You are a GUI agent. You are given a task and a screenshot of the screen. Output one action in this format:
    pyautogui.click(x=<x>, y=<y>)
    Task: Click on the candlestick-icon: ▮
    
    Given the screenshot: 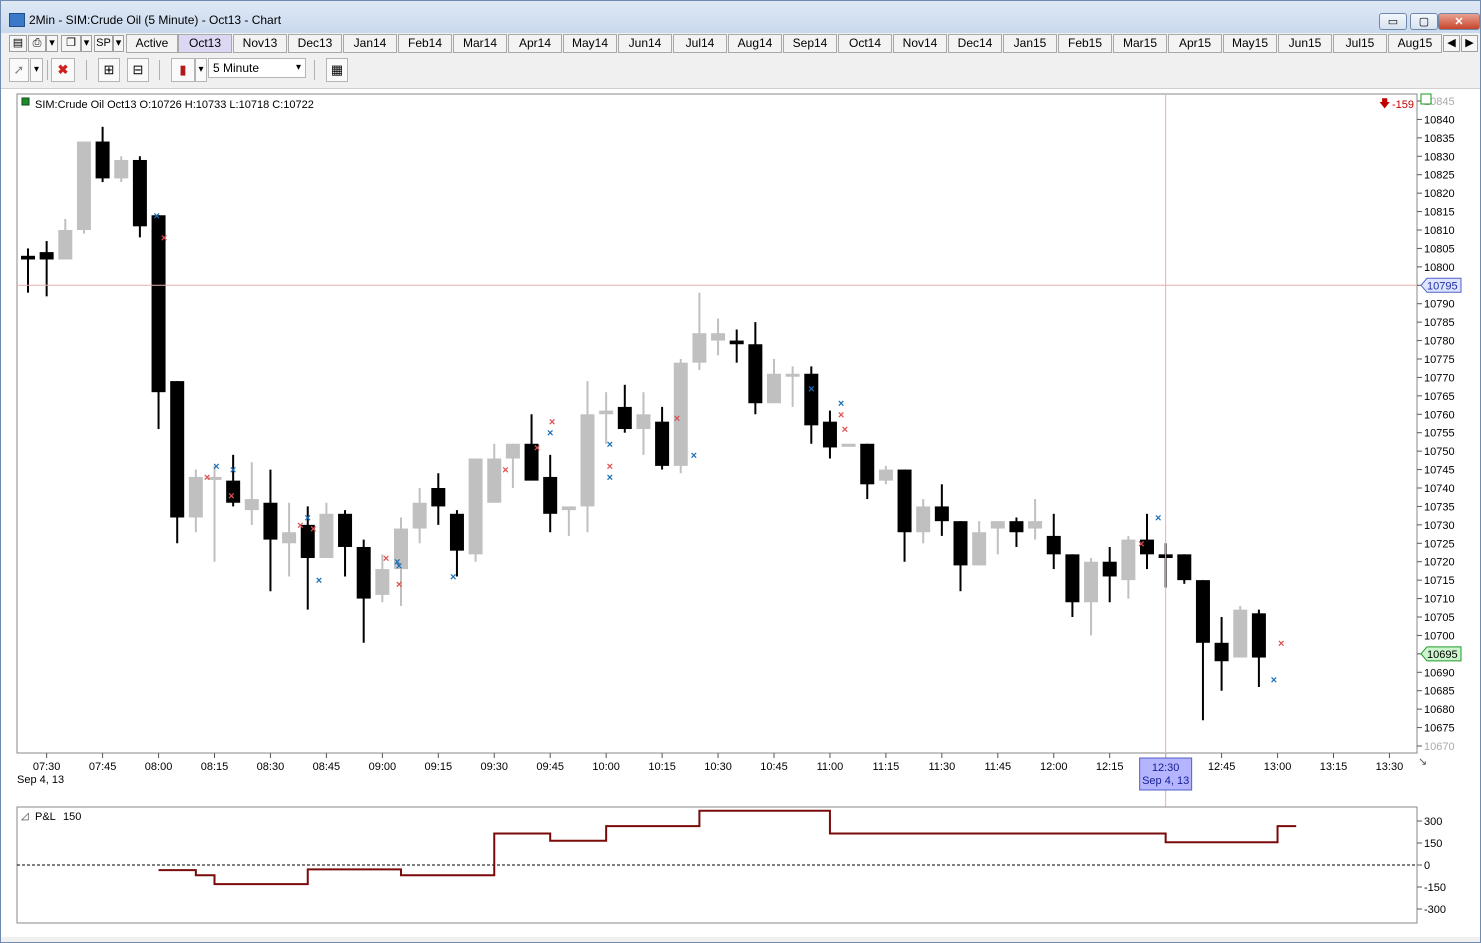 What is the action you would take?
    pyautogui.click(x=183, y=70)
    